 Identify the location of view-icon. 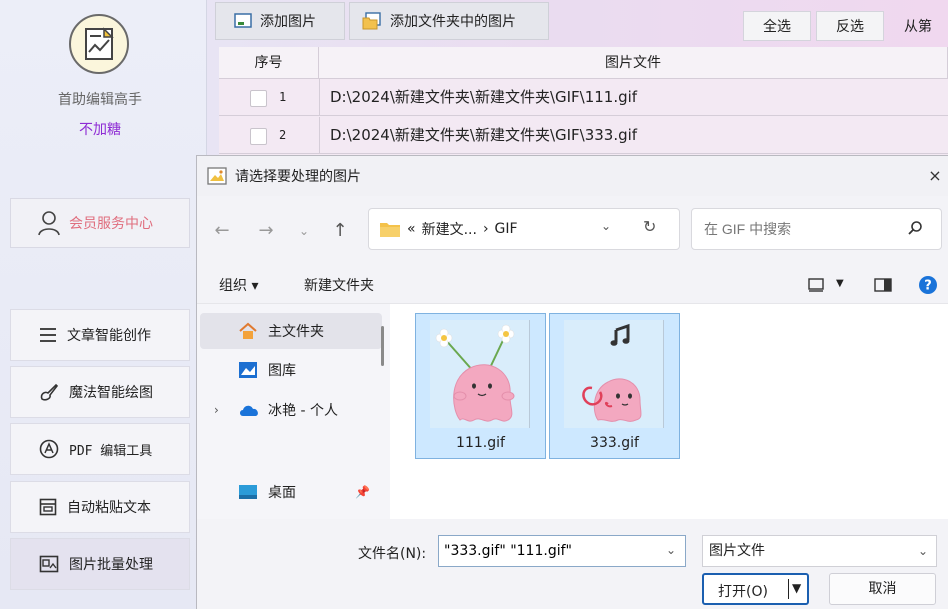
(816, 285).